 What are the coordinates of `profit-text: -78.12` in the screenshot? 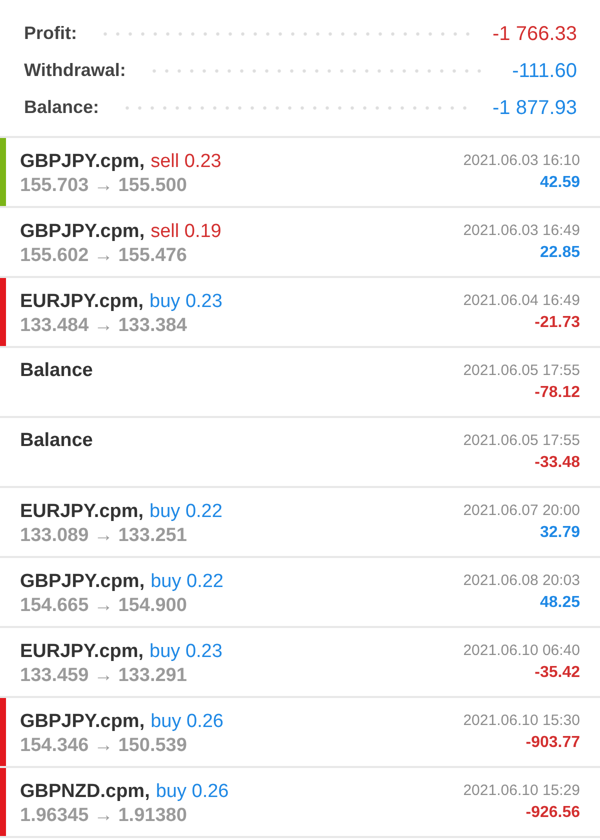 It's located at (557, 393).